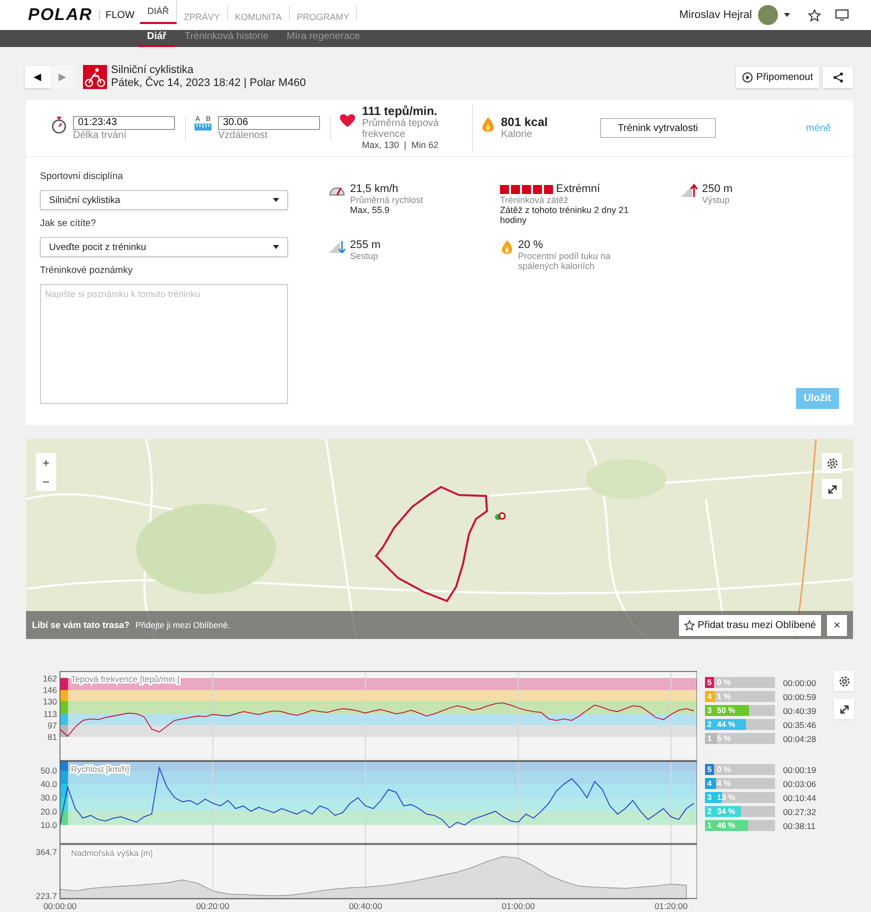 Image resolution: width=871 pixels, height=912 pixels. Describe the element at coordinates (689, 190) in the screenshot. I see `ascent-icon` at that location.